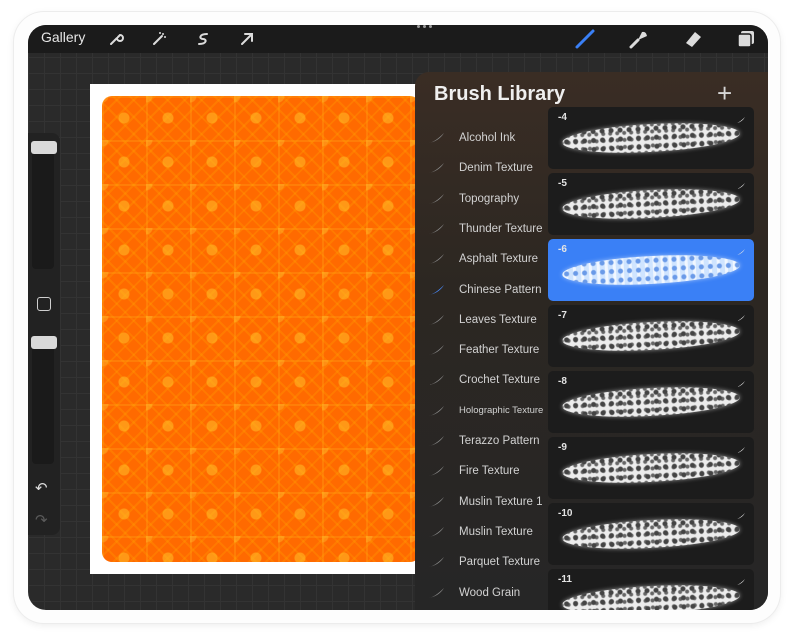  I want to click on category-label: Muslin Texture, so click(496, 531).